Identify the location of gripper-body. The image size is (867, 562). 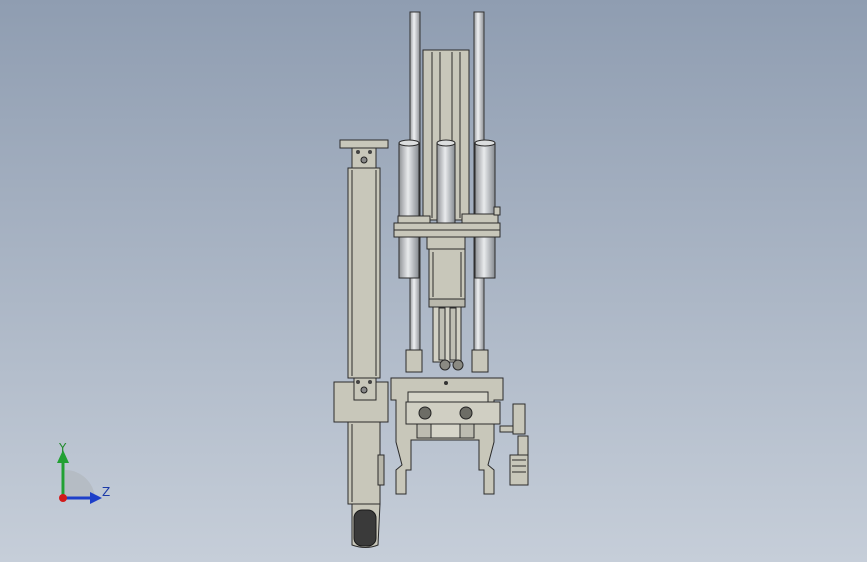
(447, 436).